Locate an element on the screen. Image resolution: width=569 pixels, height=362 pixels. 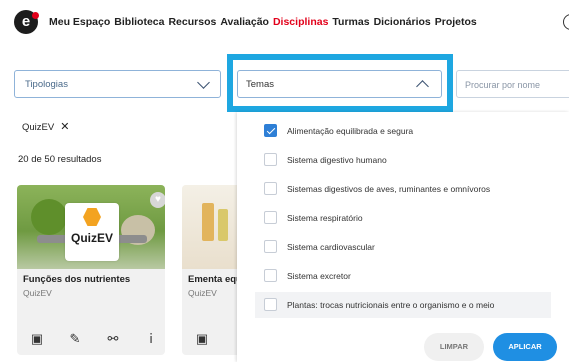
info-icon: ⅰ is located at coordinates (151, 339).